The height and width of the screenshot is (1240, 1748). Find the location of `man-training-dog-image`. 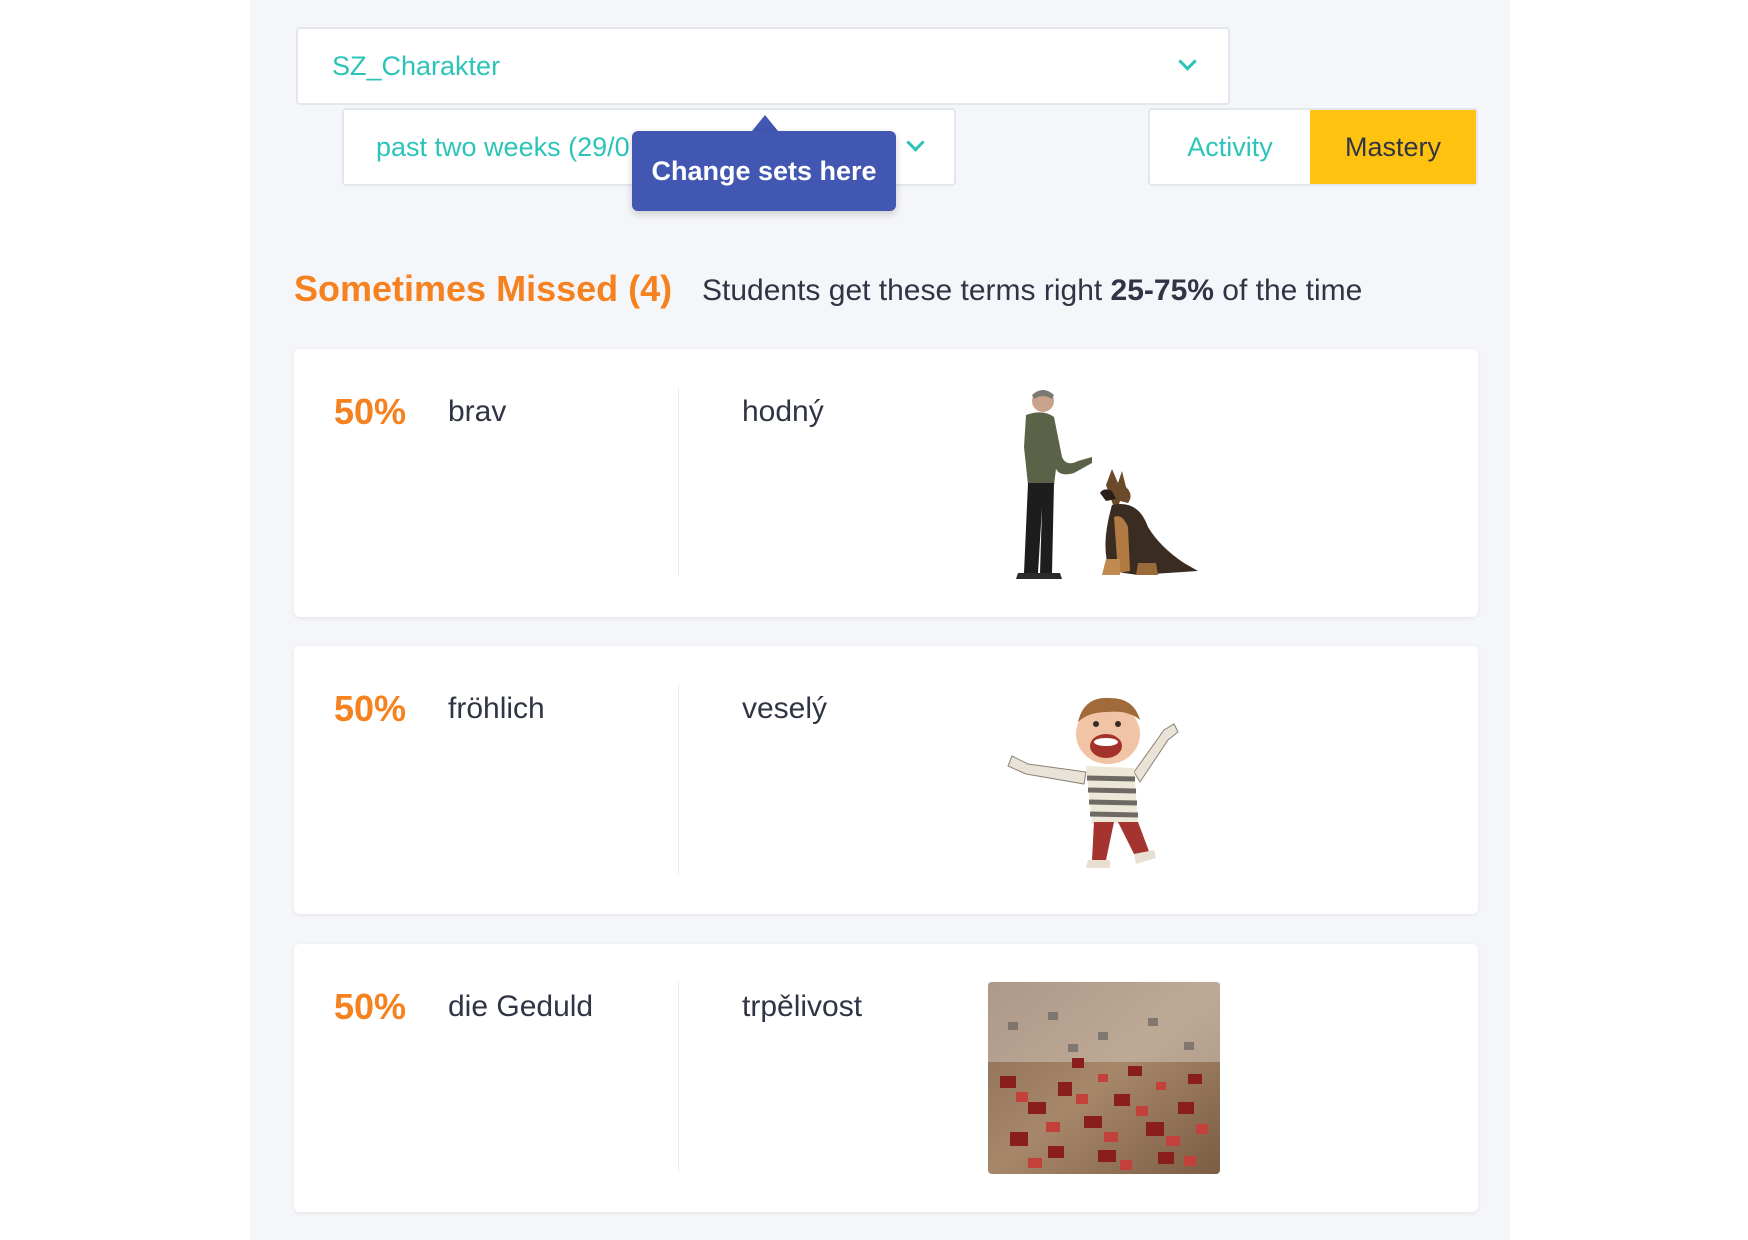

man-training-dog-image is located at coordinates (1107, 484).